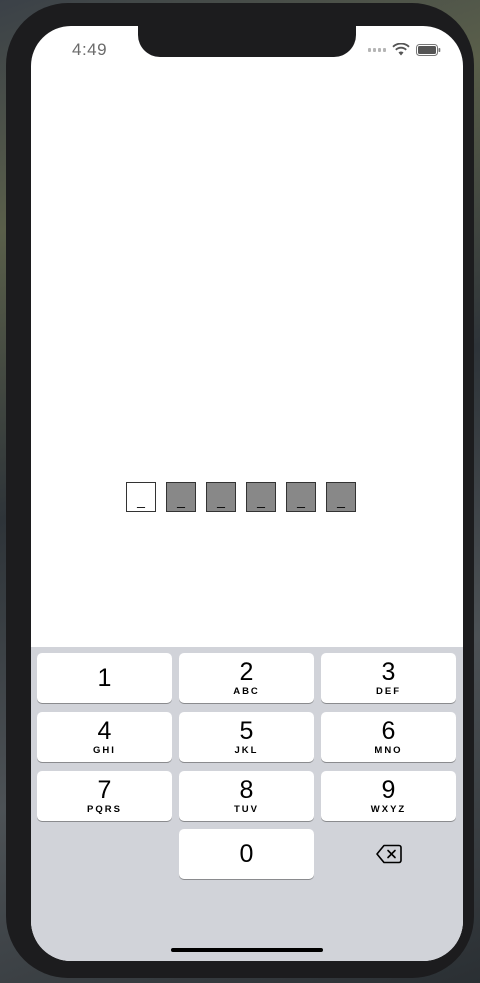 This screenshot has height=983, width=480. Describe the element at coordinates (388, 672) in the screenshot. I see `key-number: 3` at that location.